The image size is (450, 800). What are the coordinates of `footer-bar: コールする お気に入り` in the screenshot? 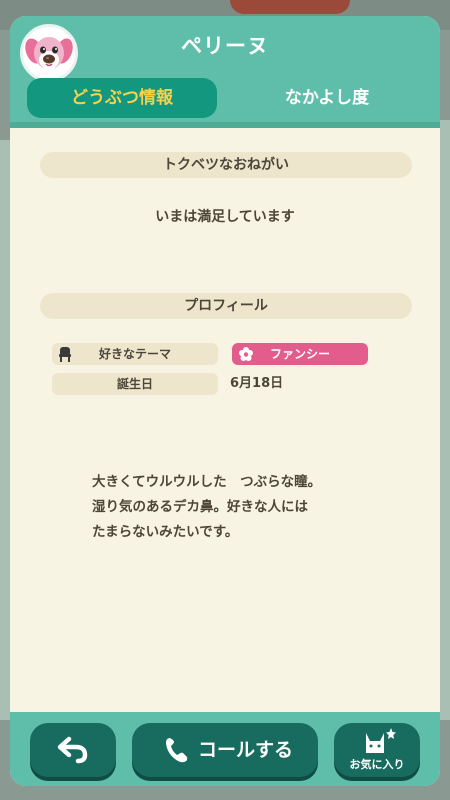 It's located at (225, 749).